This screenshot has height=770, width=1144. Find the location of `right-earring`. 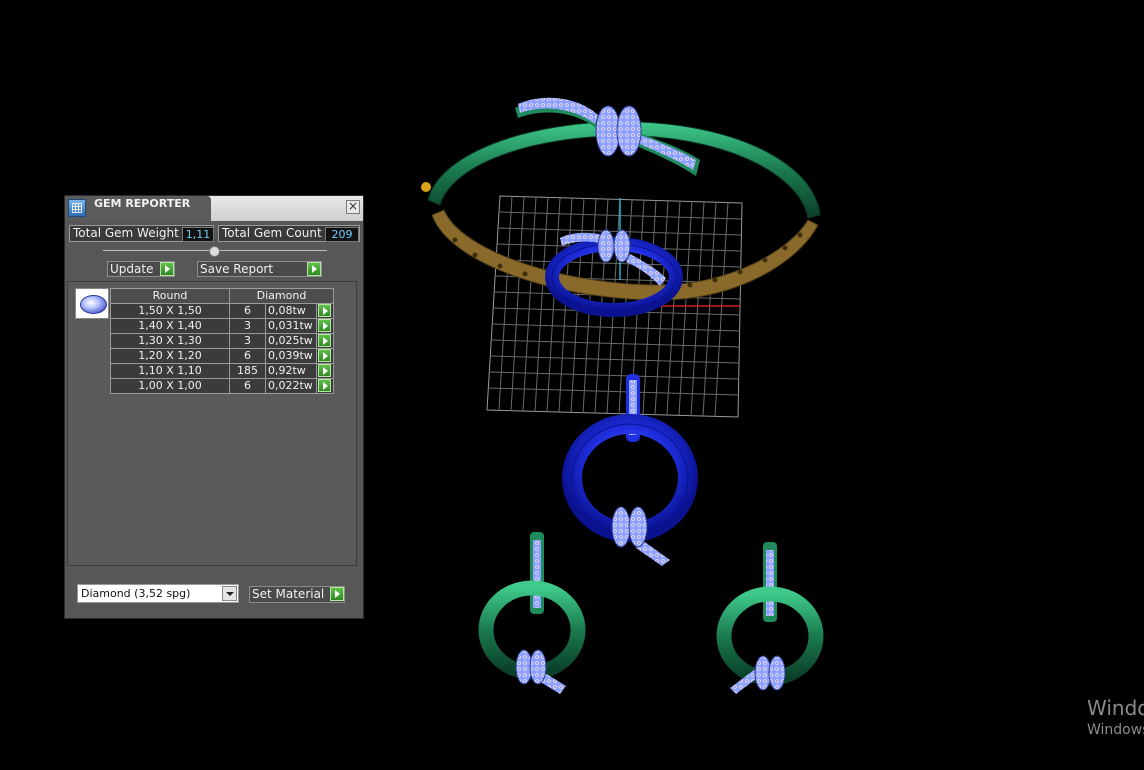

right-earring is located at coordinates (770, 618).